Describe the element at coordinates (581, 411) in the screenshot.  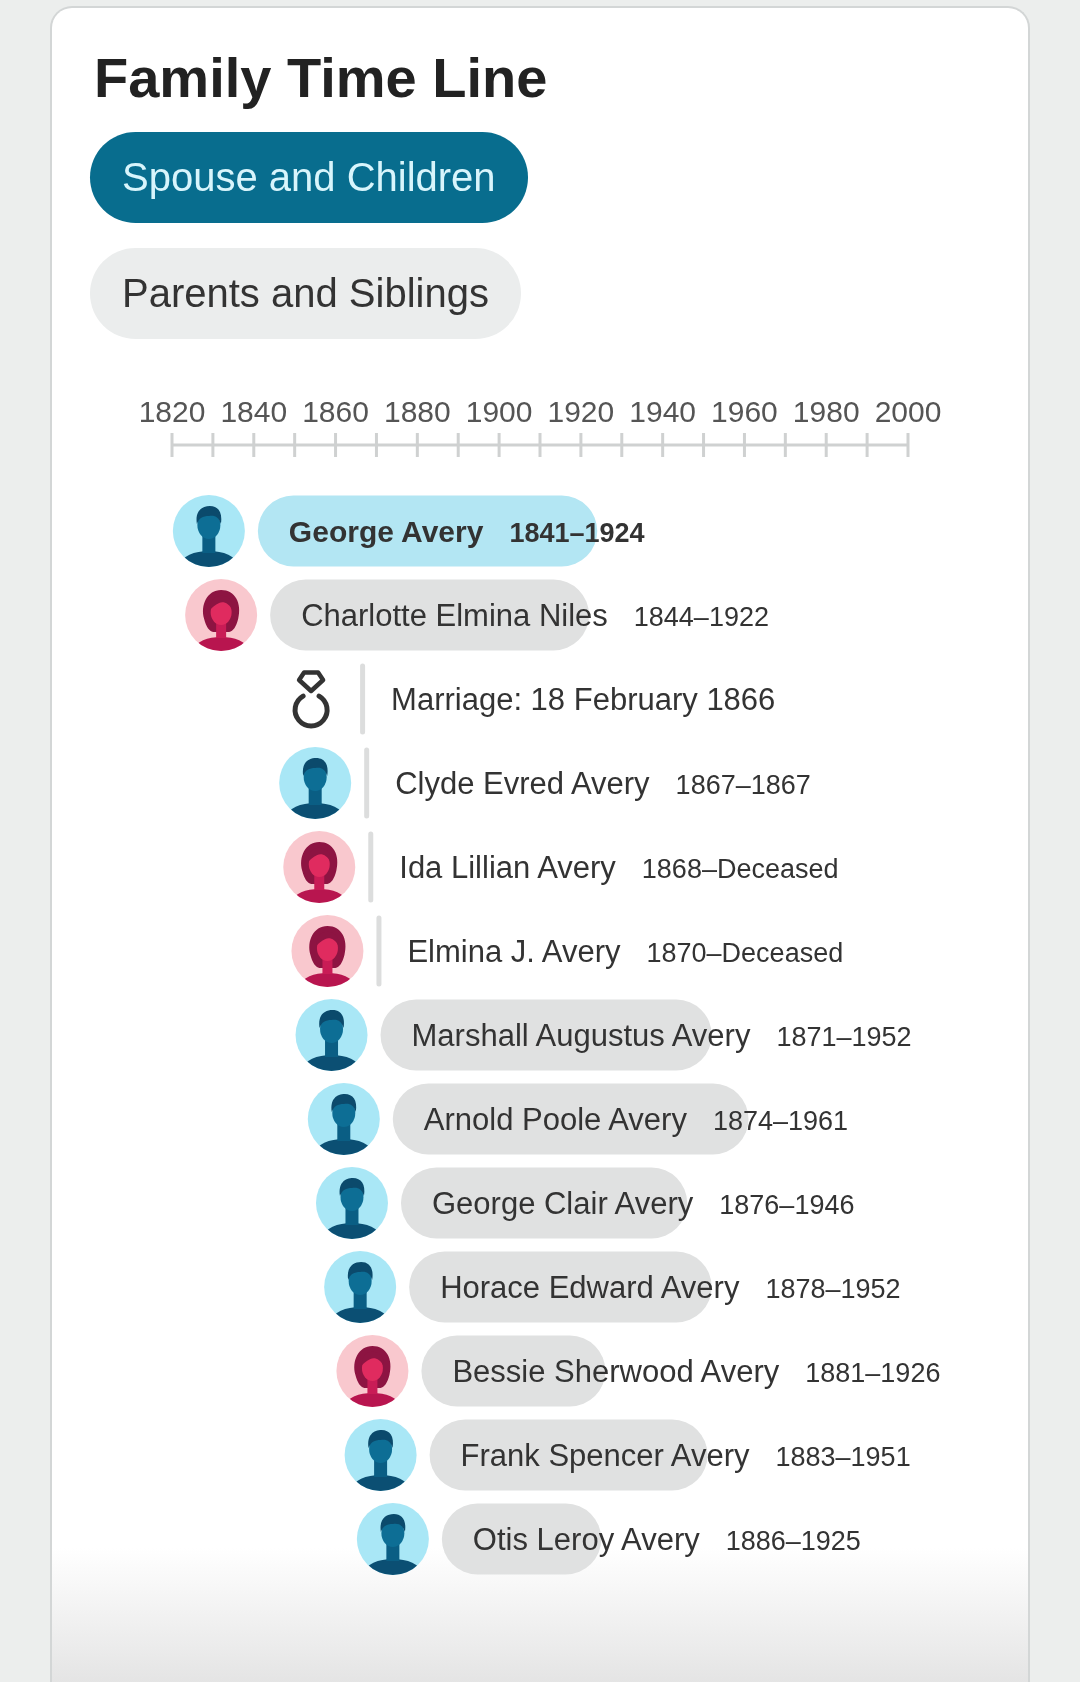
I see `axis-year-label: 1920` at that location.